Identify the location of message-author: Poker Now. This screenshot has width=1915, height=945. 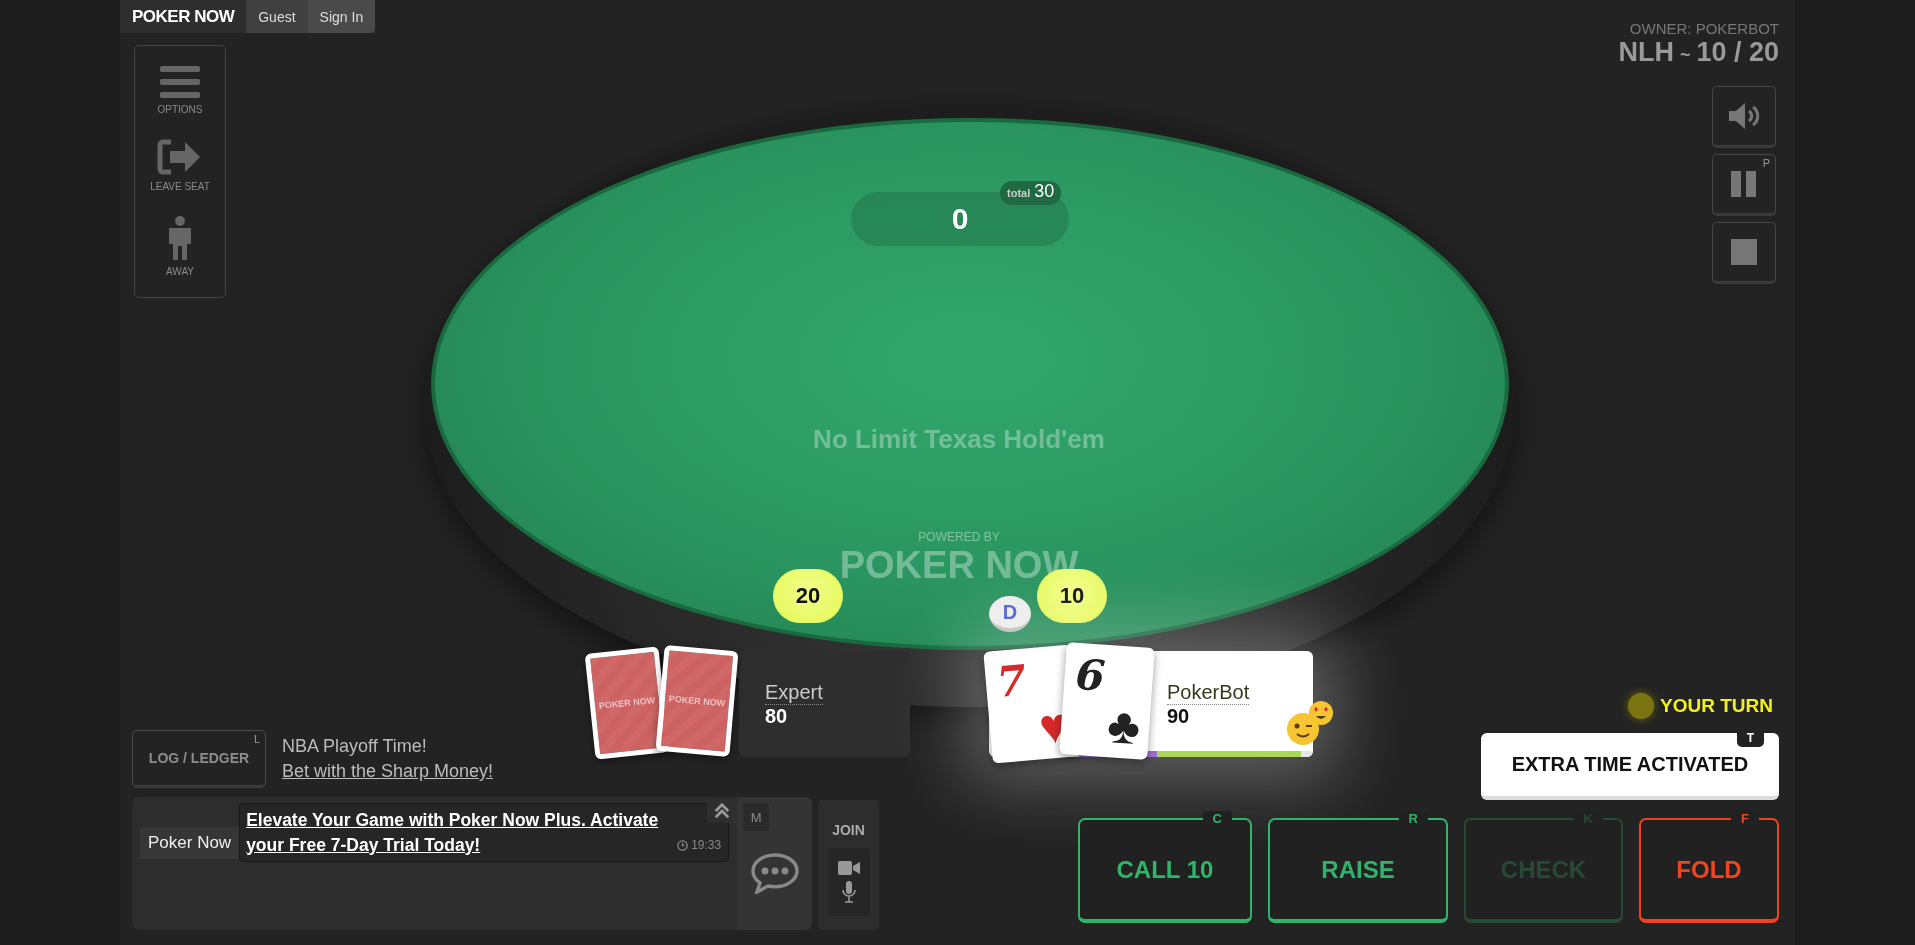
(190, 843).